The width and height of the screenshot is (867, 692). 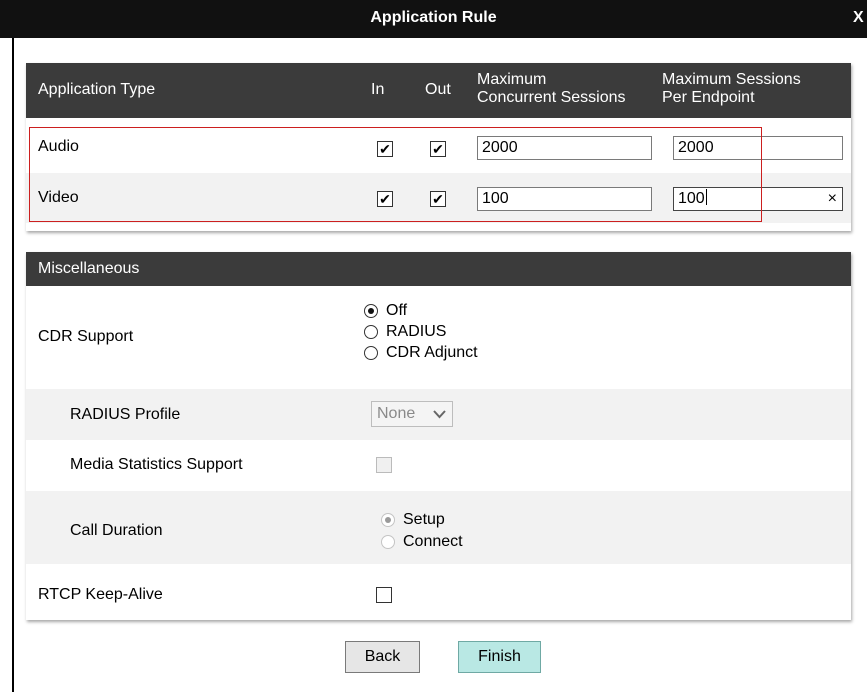 What do you see at coordinates (385, 199) in the screenshot?
I see `video-in-checkbox: ✔` at bounding box center [385, 199].